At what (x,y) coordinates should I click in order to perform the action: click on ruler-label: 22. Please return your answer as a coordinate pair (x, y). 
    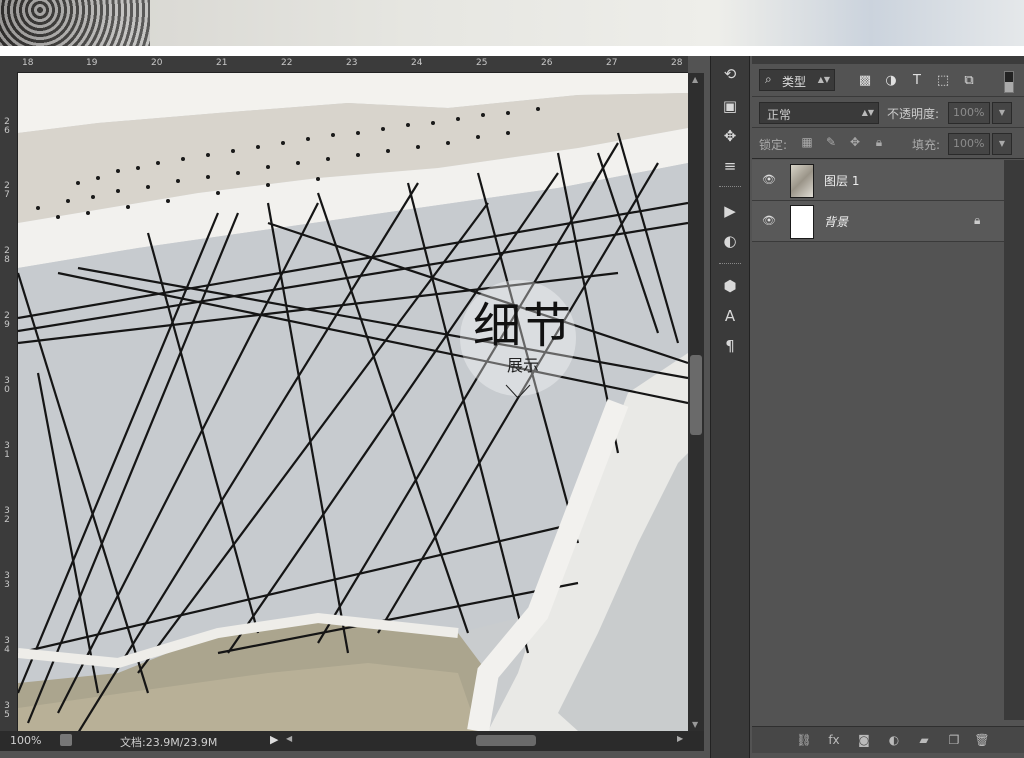
    Looking at the image, I should click on (287, 63).